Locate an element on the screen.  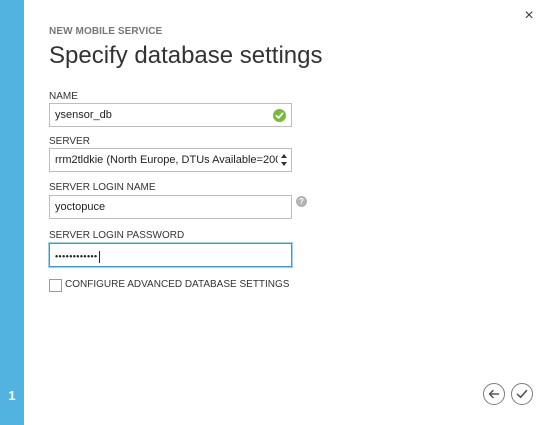
server-login-name-label: SERVER LOGIN NAME is located at coordinates (102, 187).